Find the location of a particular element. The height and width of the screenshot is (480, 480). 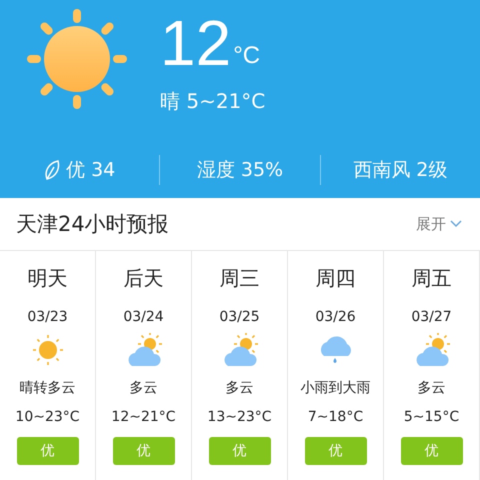

day-name: 周五 is located at coordinates (432, 278).